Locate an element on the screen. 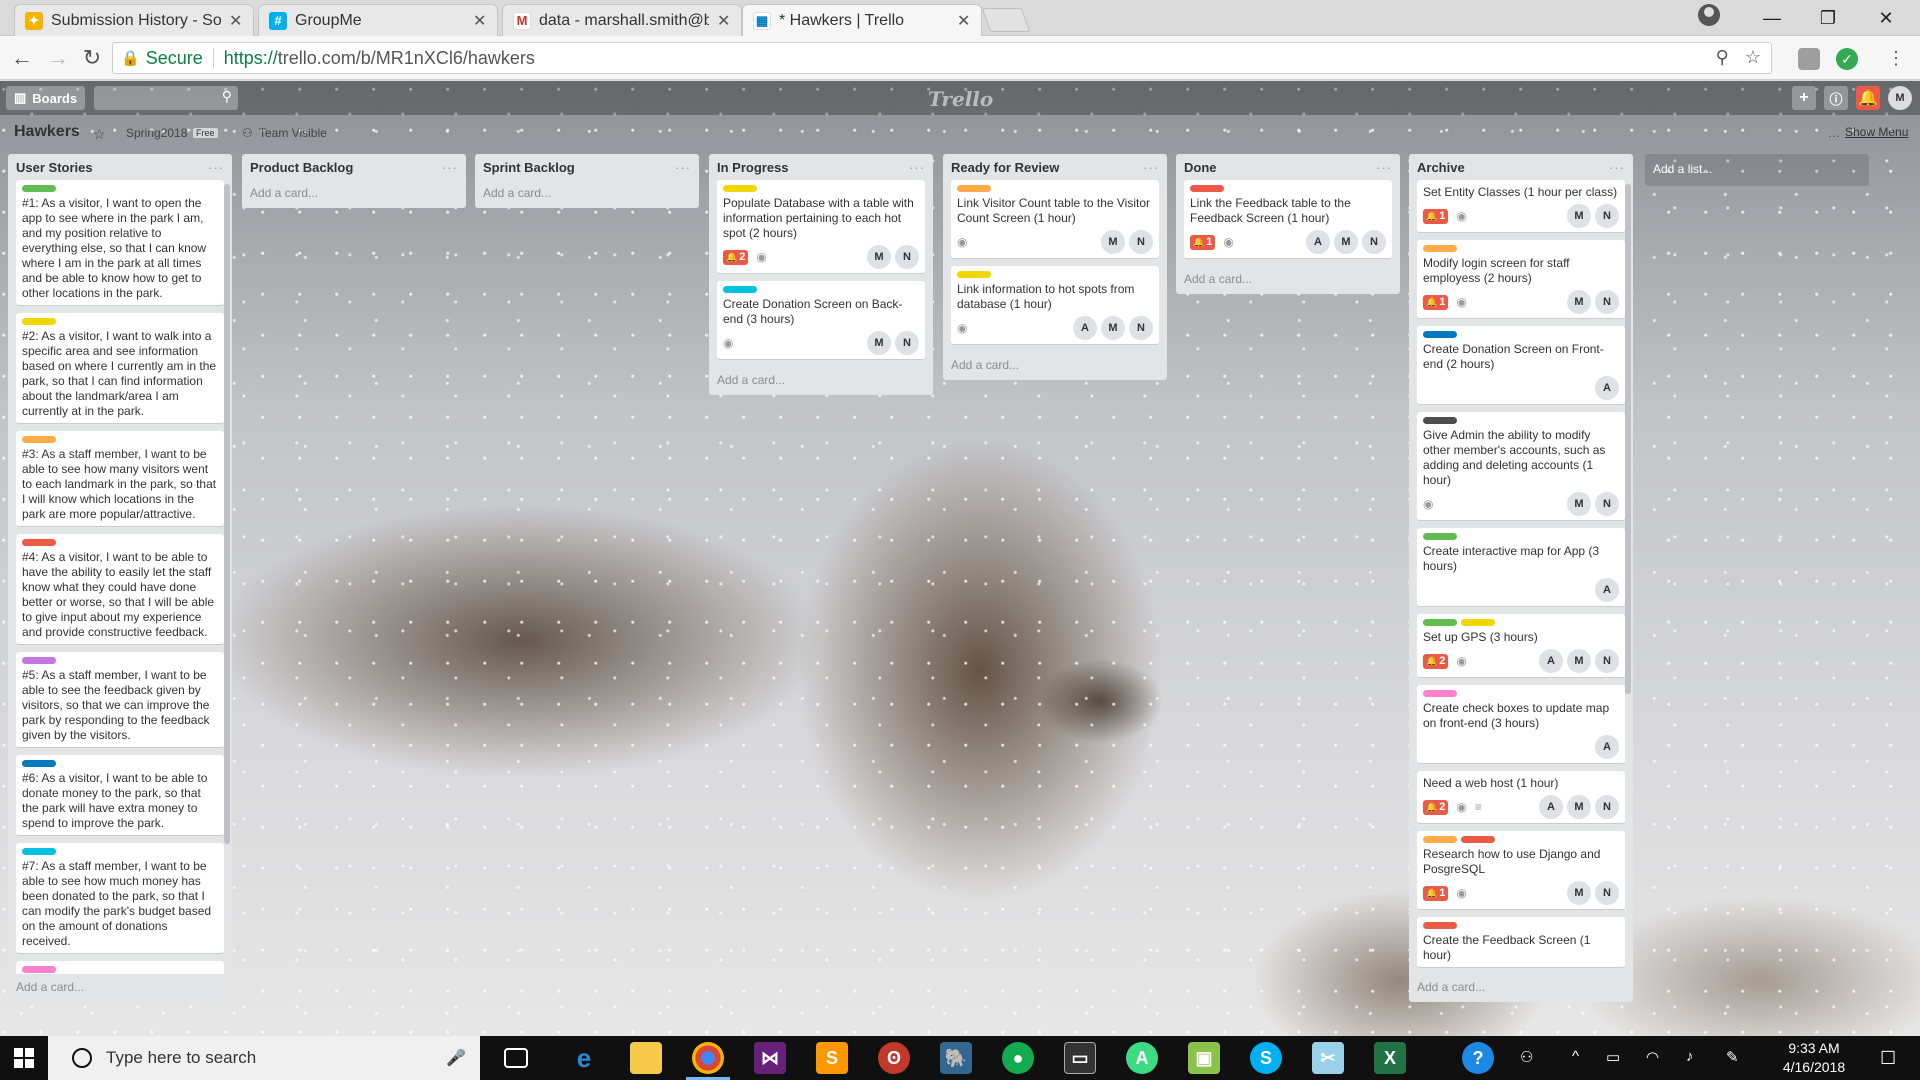 Image resolution: width=1920 pixels, height=1080 pixels. card-label-black is located at coordinates (1440, 420).